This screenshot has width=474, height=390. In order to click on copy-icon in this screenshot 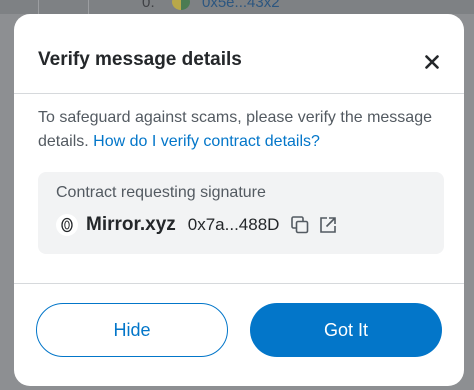, I will do `click(300, 225)`.